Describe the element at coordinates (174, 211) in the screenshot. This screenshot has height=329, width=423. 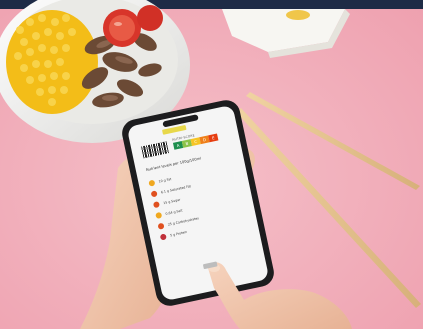
I see `nutrient-label: 0.64 g Salt` at that location.